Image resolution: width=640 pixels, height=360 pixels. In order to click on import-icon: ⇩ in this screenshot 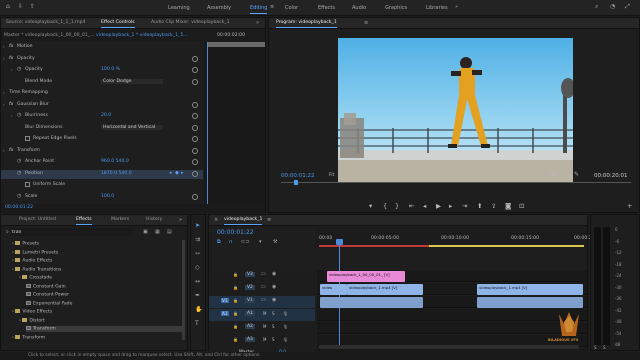, I will do `click(20, 7)`.